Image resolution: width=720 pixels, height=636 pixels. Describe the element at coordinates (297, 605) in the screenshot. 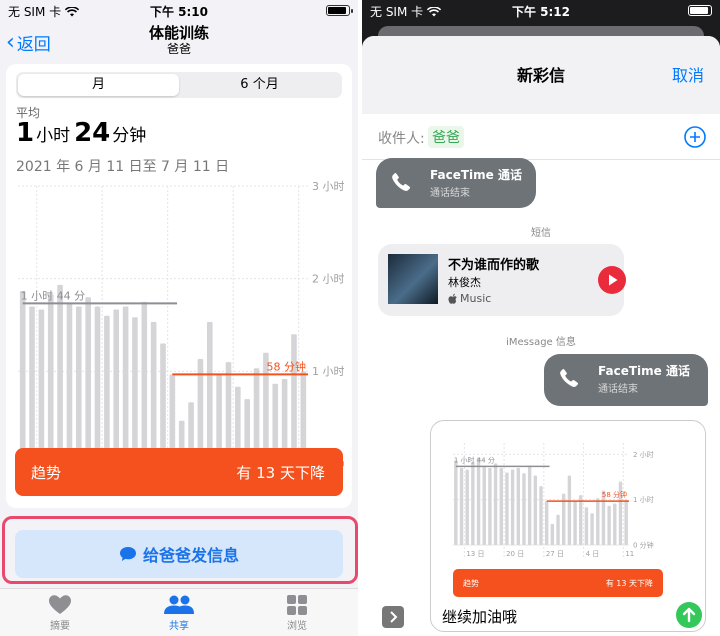

I see `grid-icon` at that location.